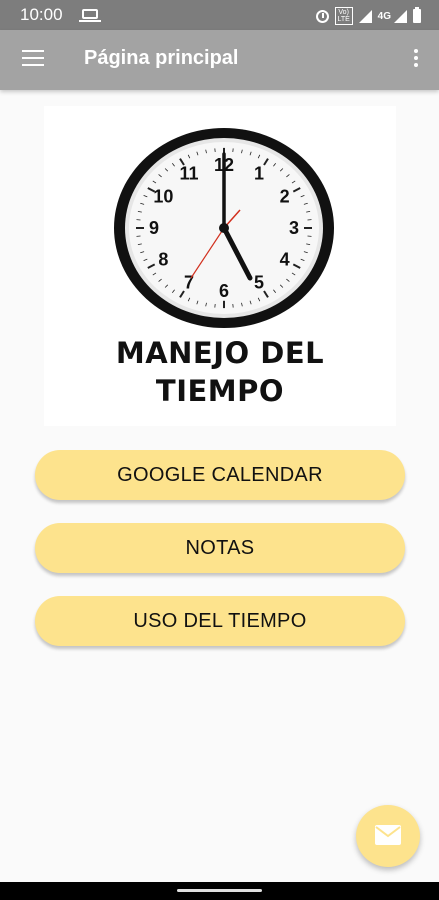 The image size is (439, 900). Describe the element at coordinates (220, 353) in the screenshot. I see `banner-title-line1: MANEJO DEL` at that location.